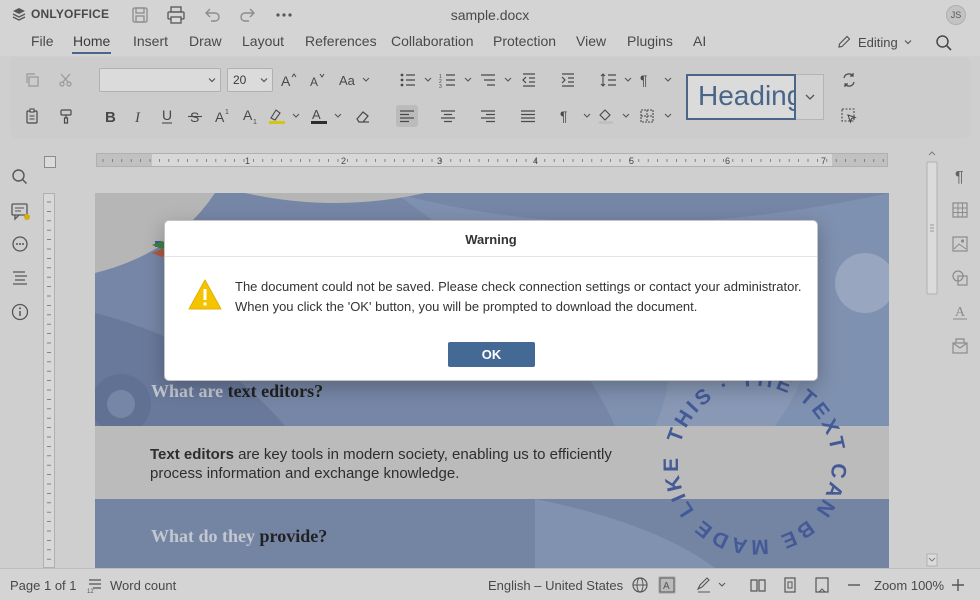 The width and height of the screenshot is (980, 600). What do you see at coordinates (491, 354) in the screenshot?
I see `ok-button: OK` at bounding box center [491, 354].